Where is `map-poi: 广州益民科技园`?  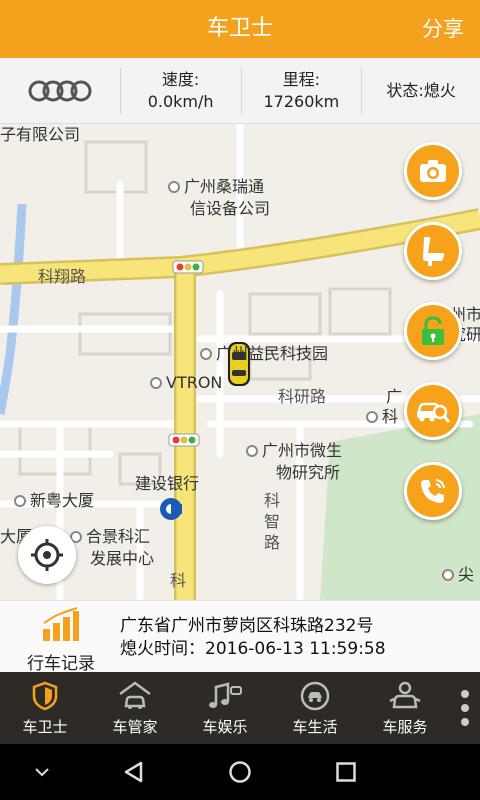
map-poi: 广州益民科技园 is located at coordinates (264, 353).